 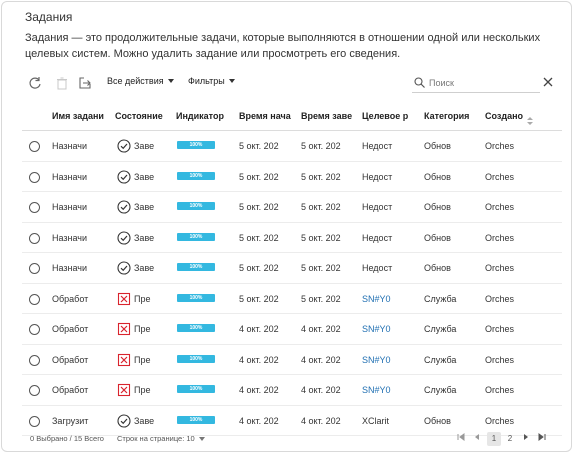 I want to click on page-1-button: 1, so click(x=494, y=439).